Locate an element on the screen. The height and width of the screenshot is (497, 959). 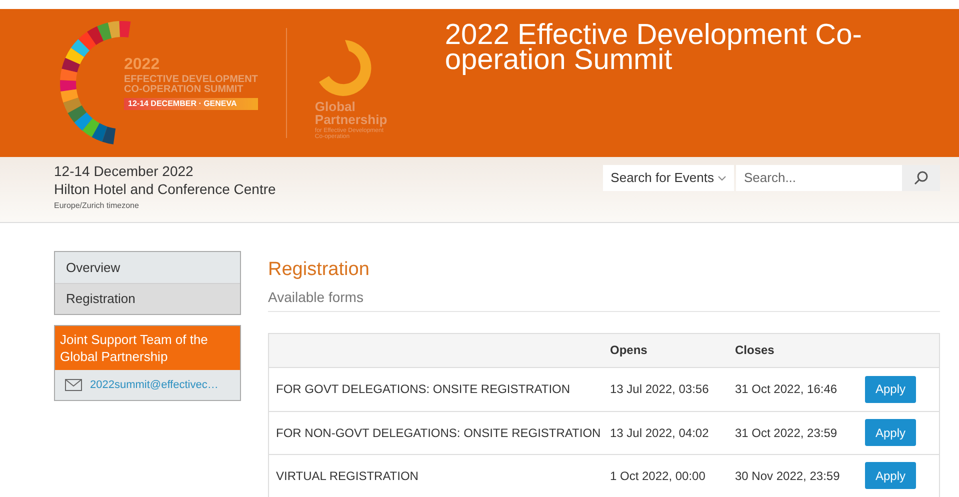
table-cell-text: 31 Oct 2022, 23:59 is located at coordinates (786, 433).